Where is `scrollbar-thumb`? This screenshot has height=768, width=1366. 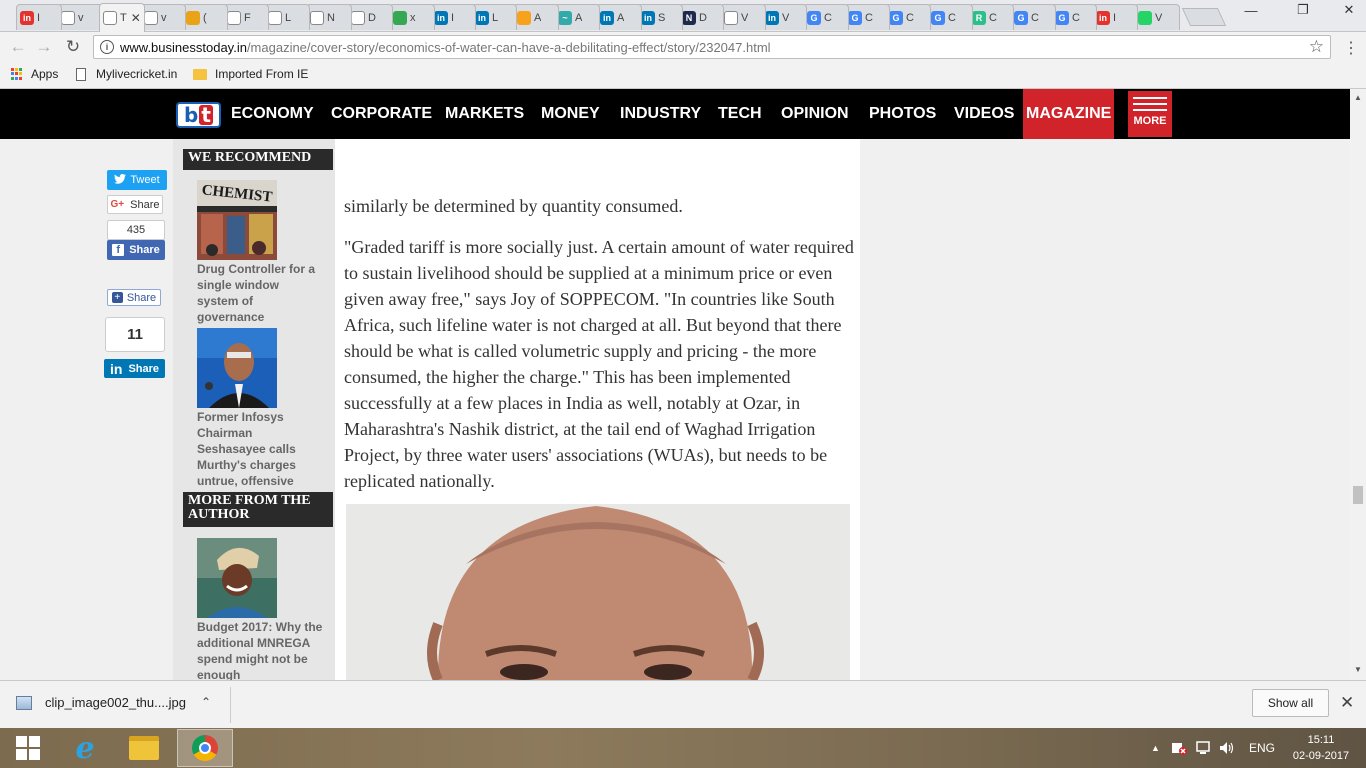
scrollbar-thumb is located at coordinates (1358, 495).